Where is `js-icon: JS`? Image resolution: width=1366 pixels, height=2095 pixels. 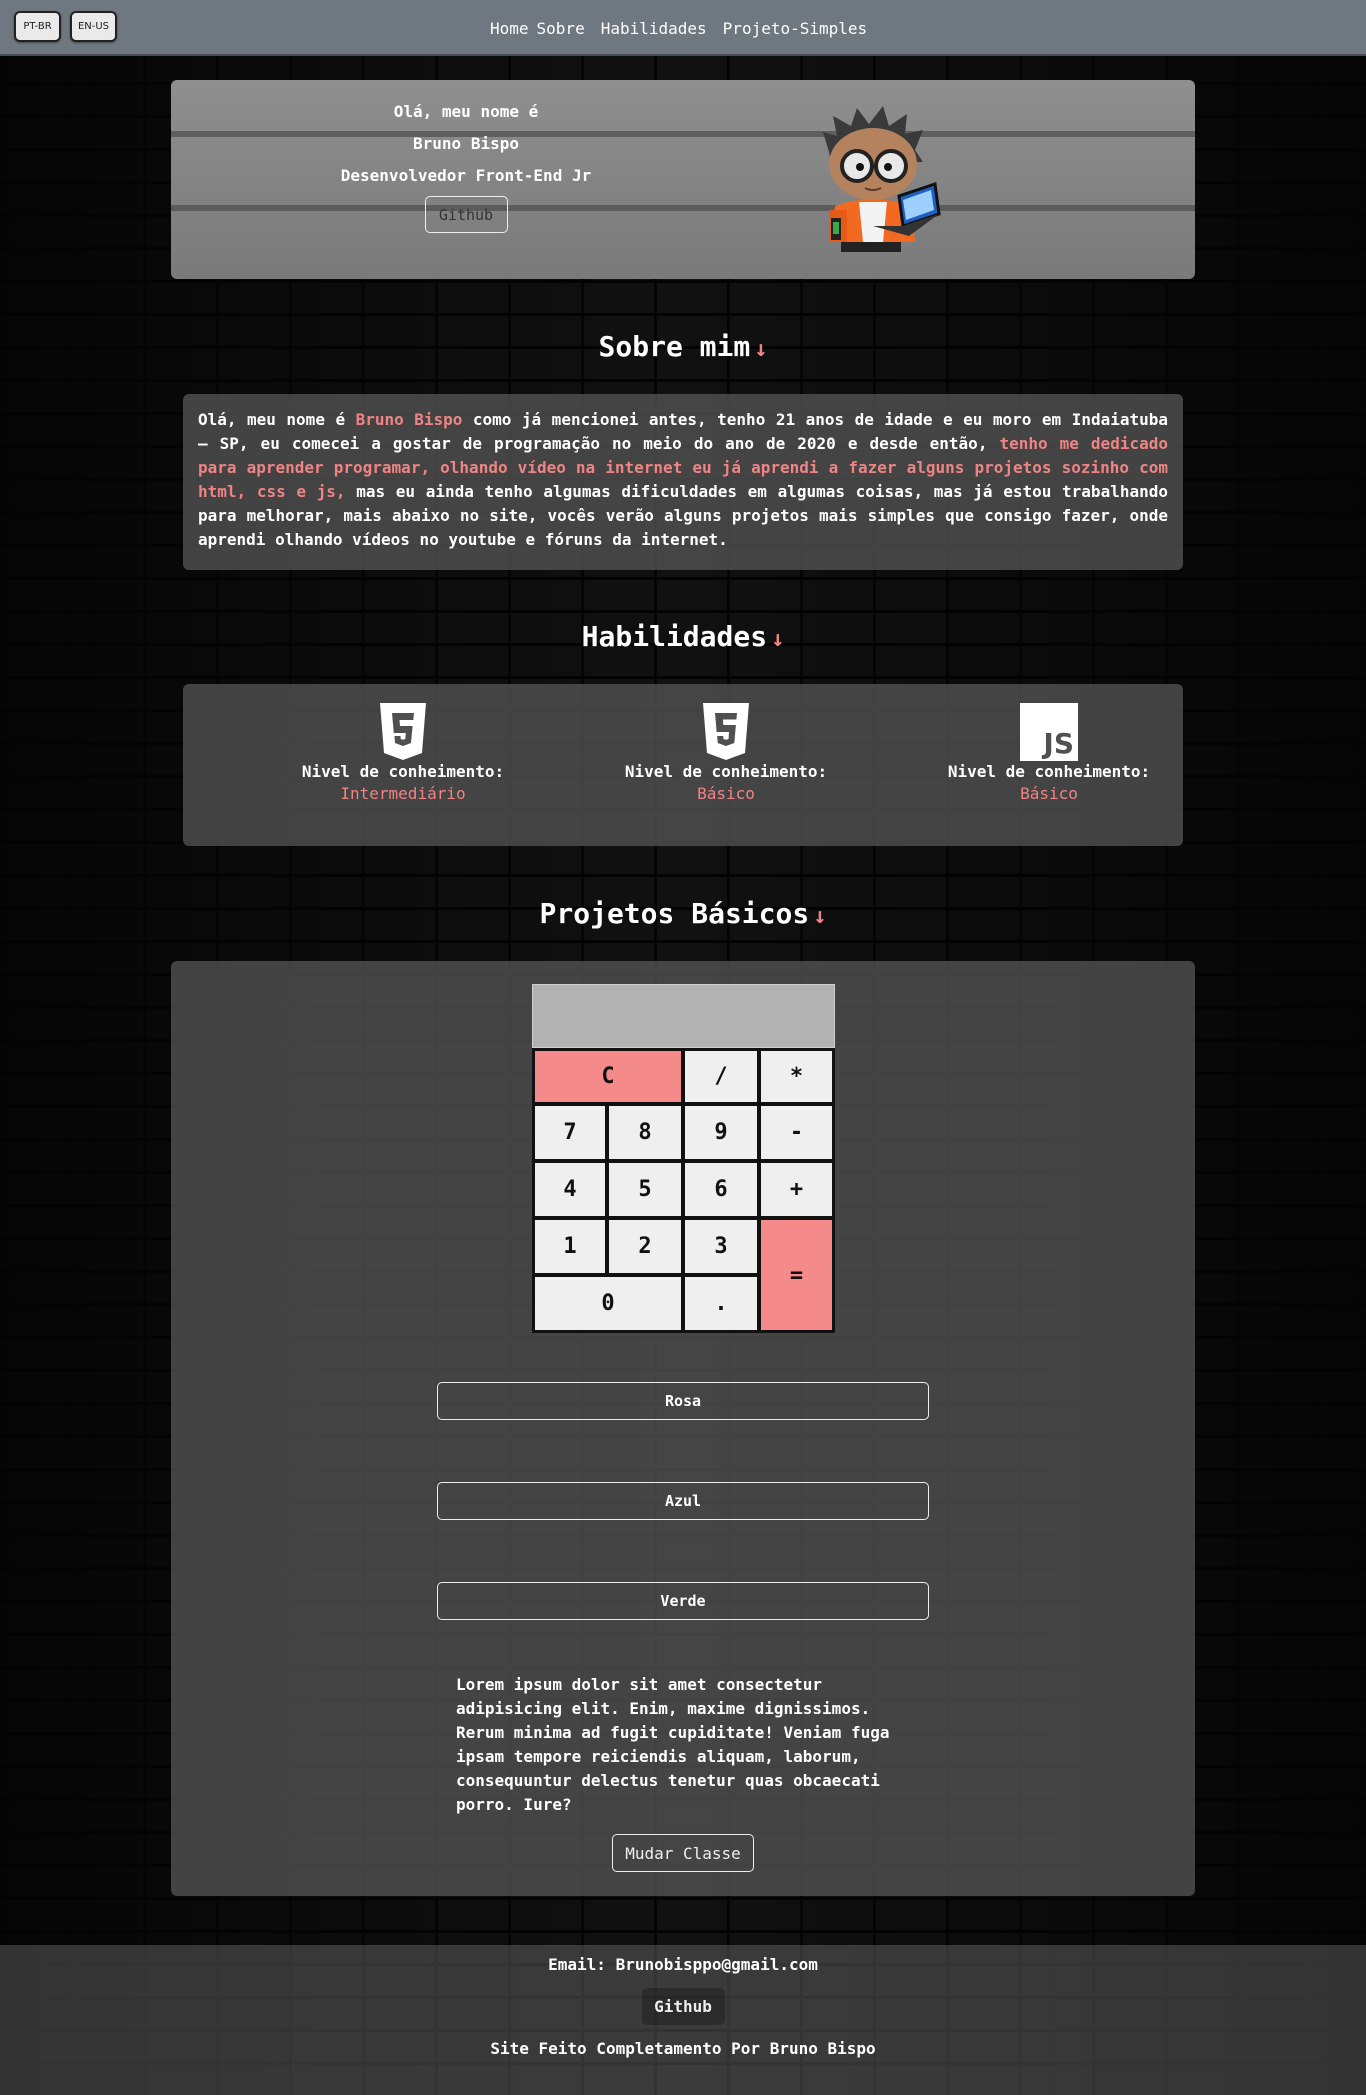 js-icon: JS is located at coordinates (1049, 732).